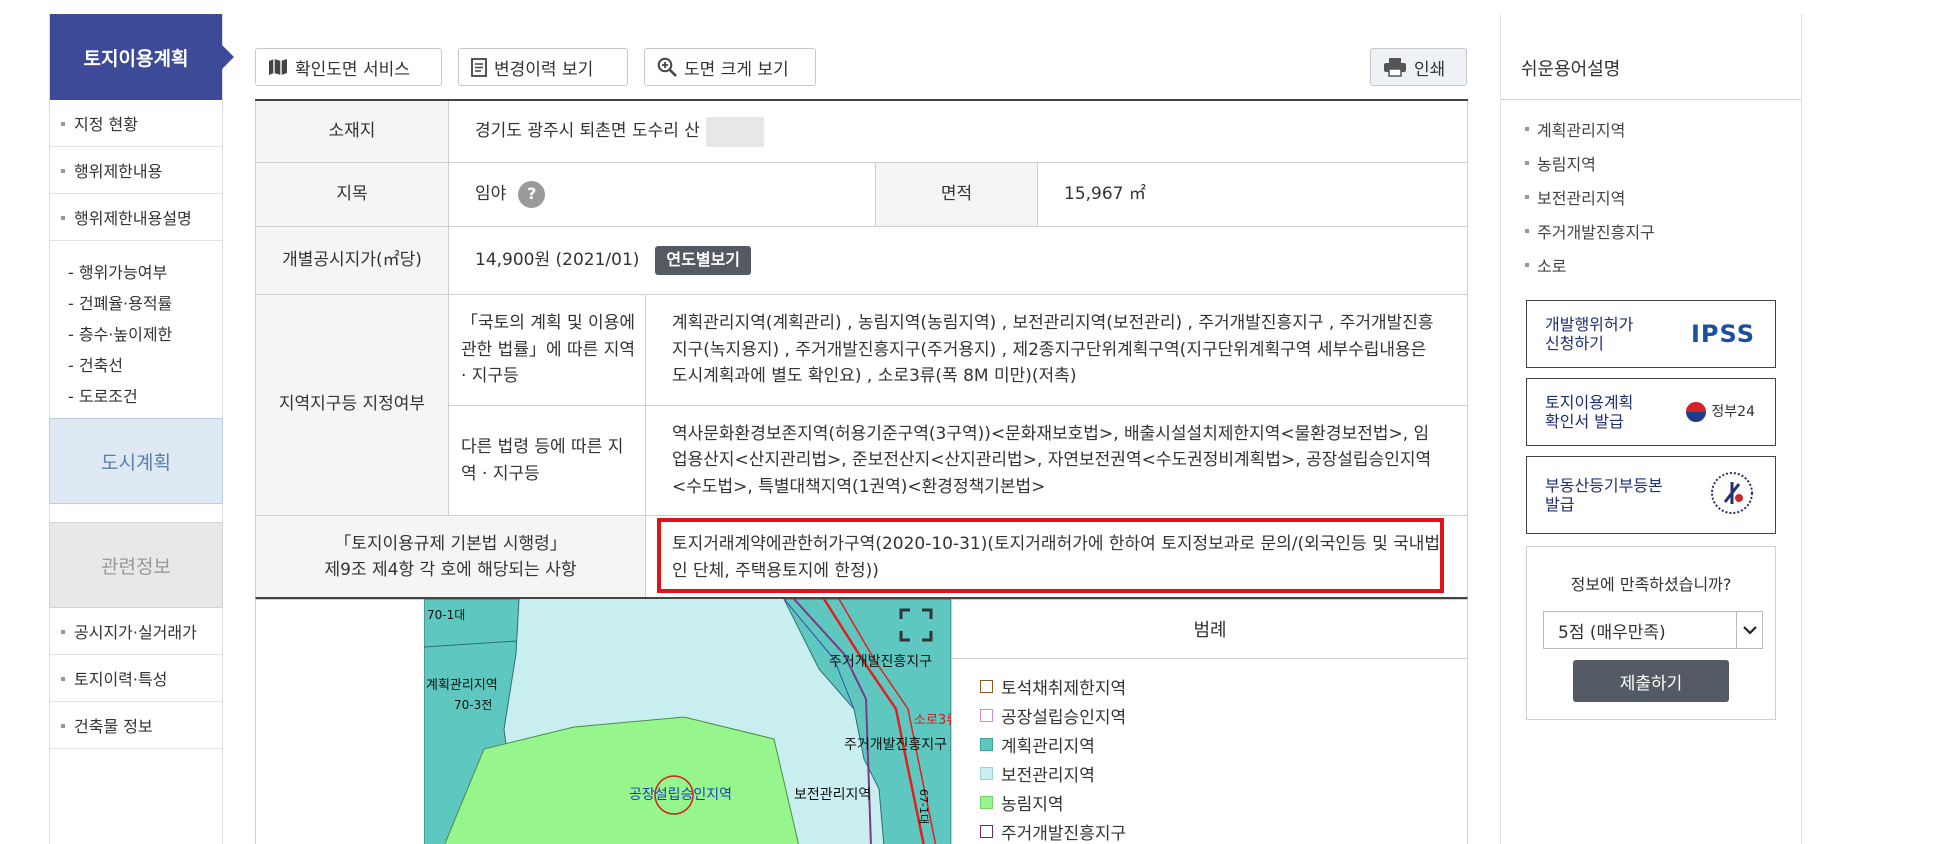  I want to click on survey-rating-select: 5점 (매우만족), so click(1653, 630).